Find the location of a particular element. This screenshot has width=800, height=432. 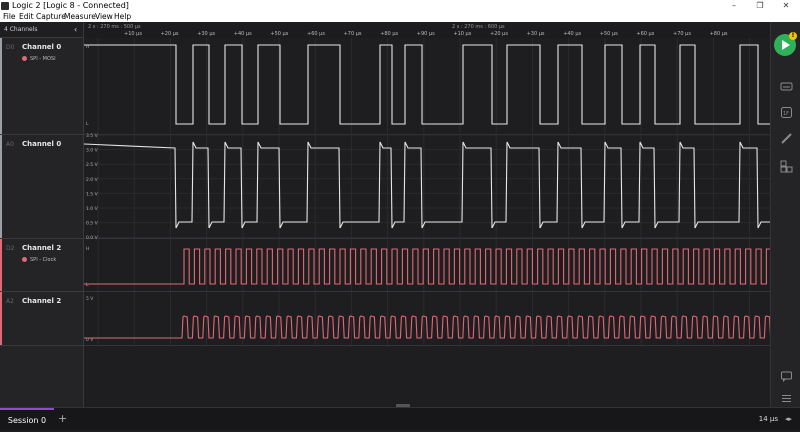

waveform-icon is located at coordinates (786, 84).